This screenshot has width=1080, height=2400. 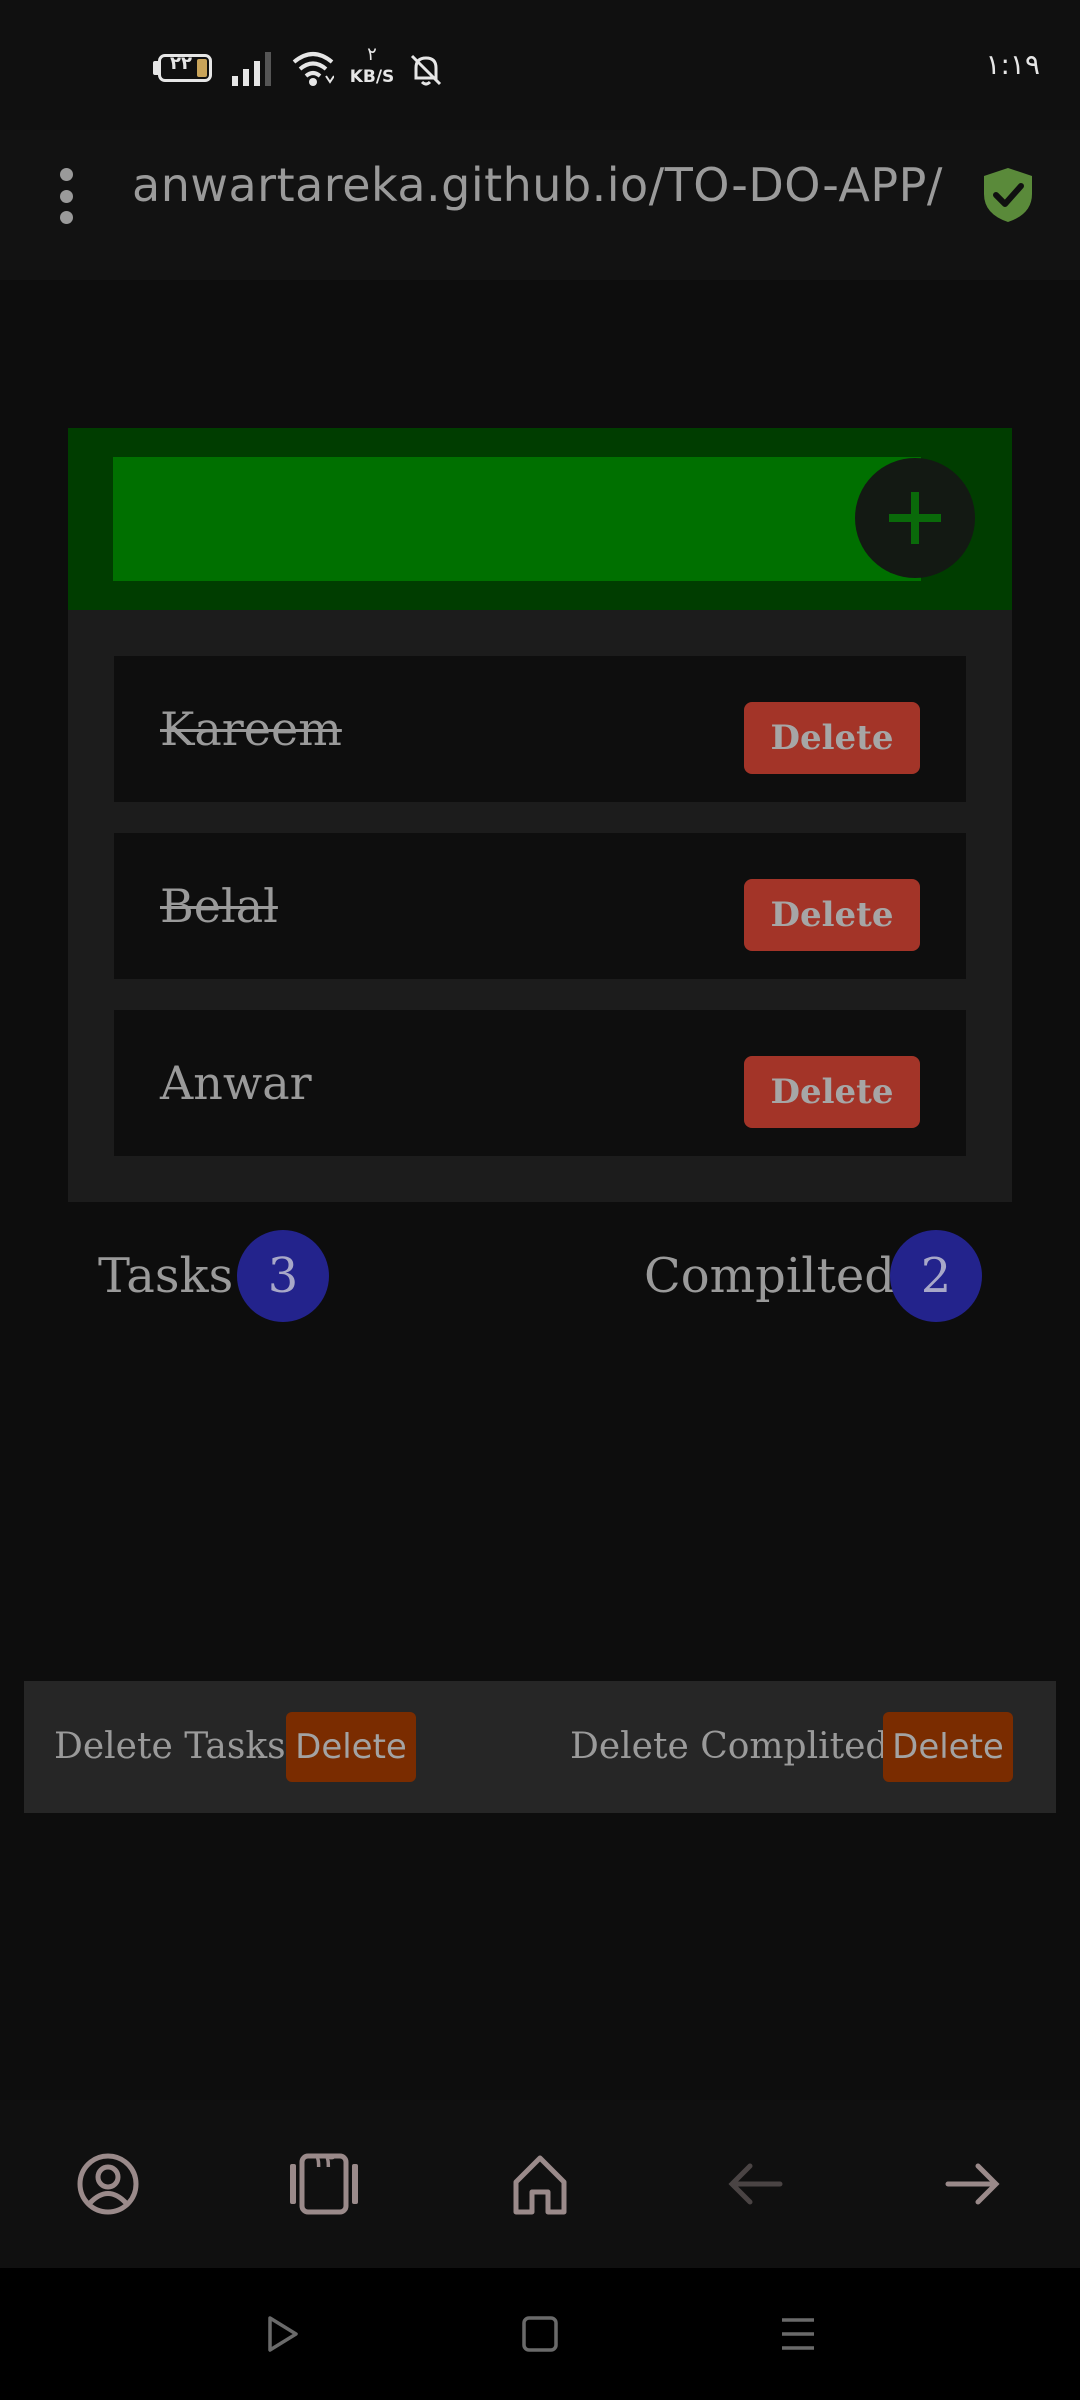 I want to click on tasks-count-badge: 3, so click(x=283, y=1276).